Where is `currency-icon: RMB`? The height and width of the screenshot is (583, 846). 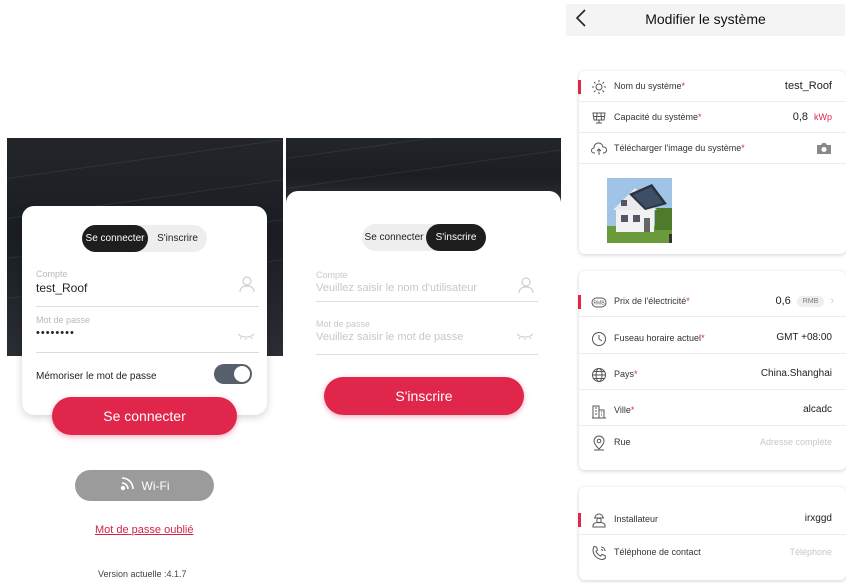
currency-icon: RMB is located at coordinates (599, 302).